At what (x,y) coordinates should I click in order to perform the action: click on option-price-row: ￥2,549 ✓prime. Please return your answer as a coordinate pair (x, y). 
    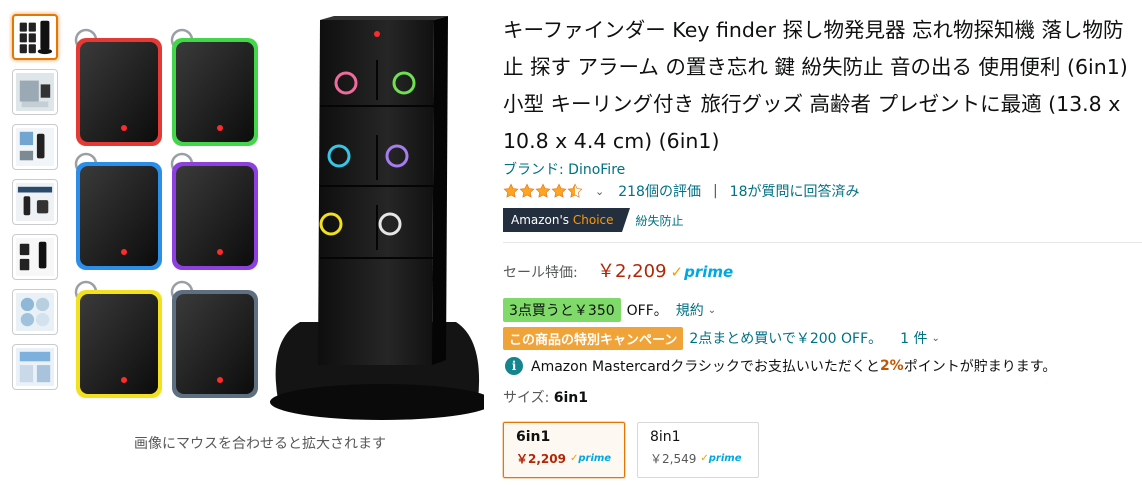
    Looking at the image, I should click on (698, 458).